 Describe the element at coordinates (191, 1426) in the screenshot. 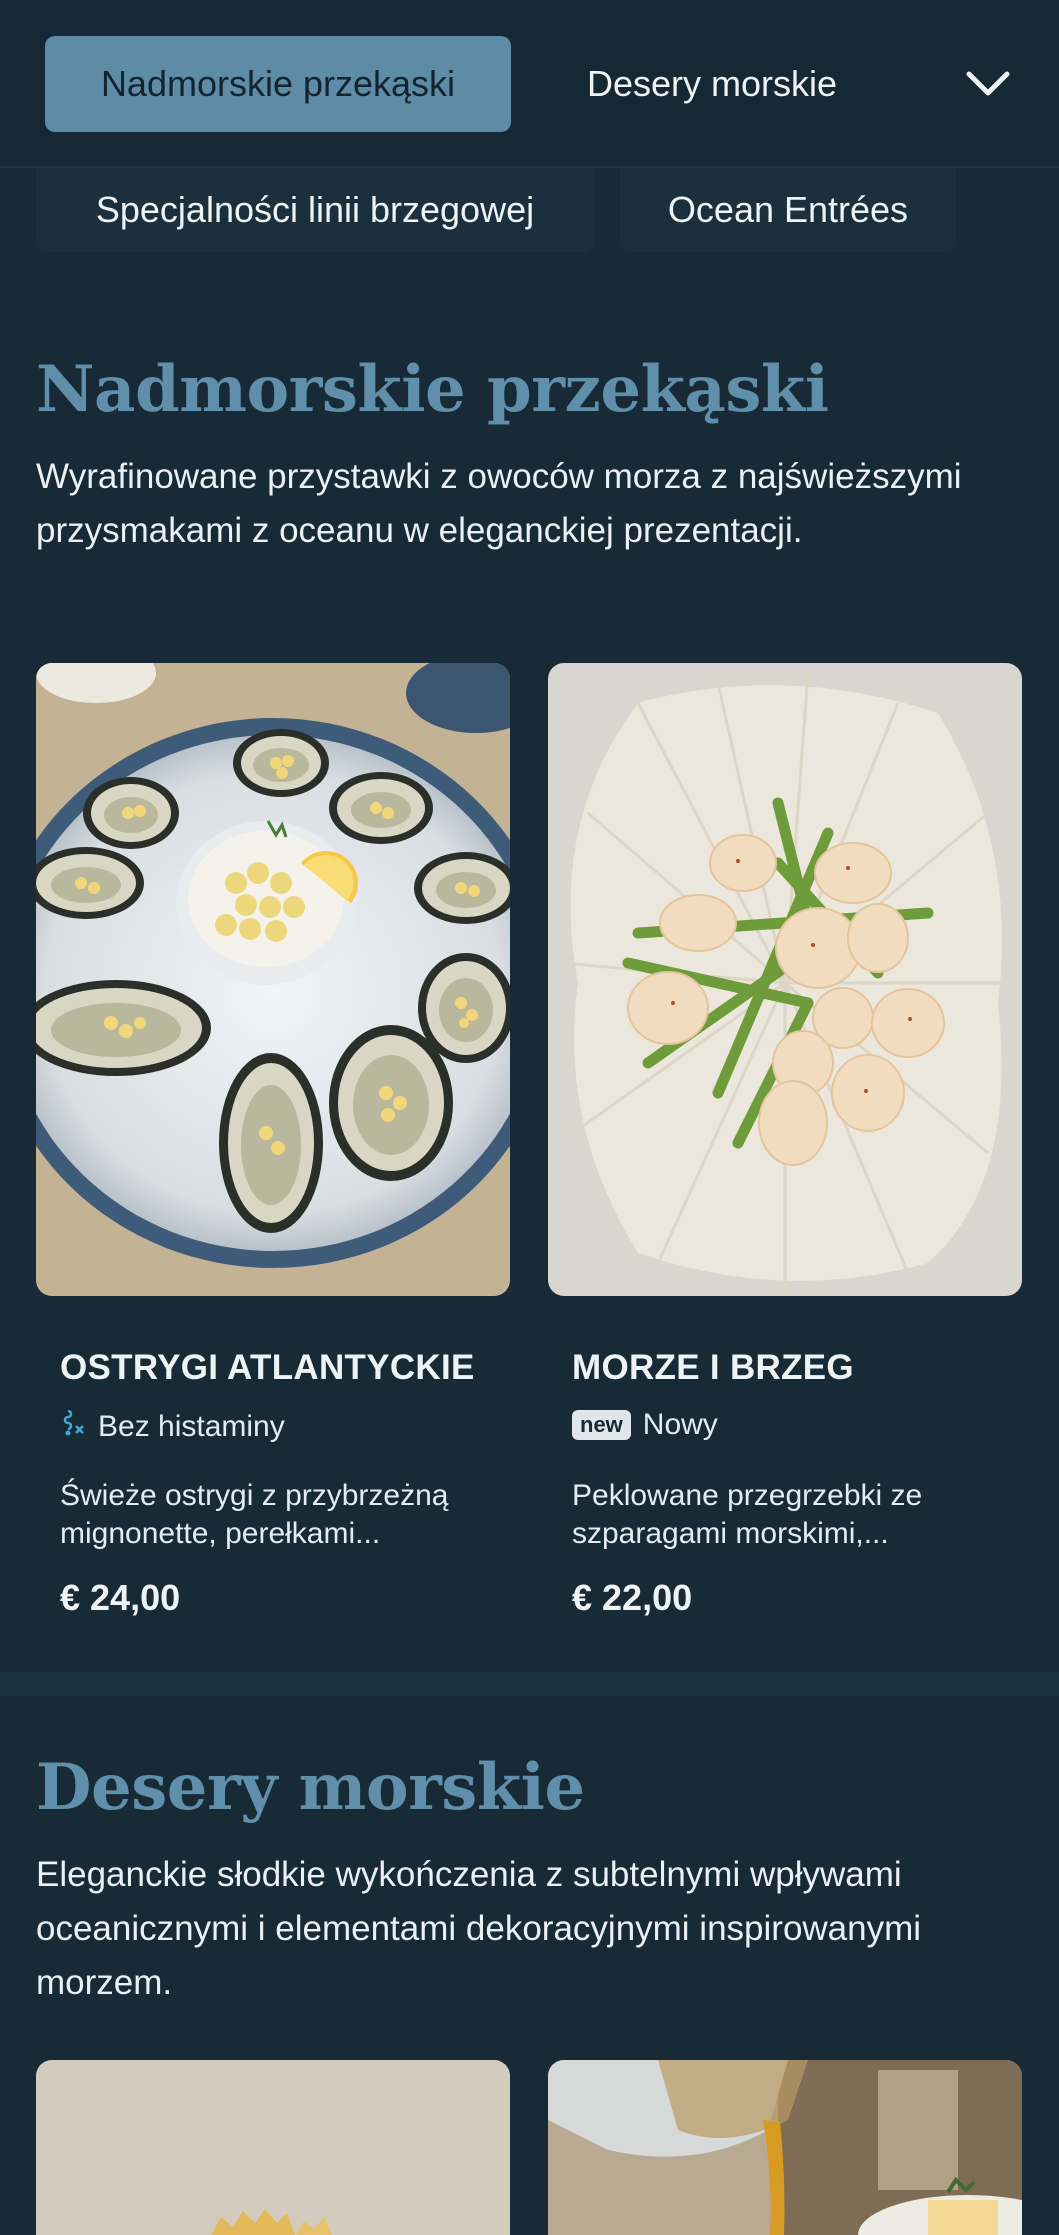

I see `tag-label: Bez histaminy` at that location.